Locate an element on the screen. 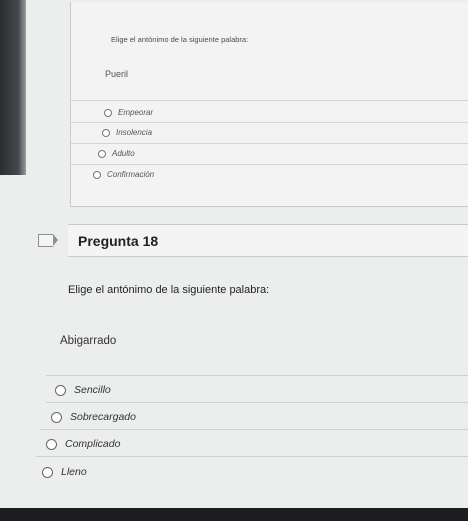 The image size is (468, 521). option-label: Empeorar is located at coordinates (136, 112).